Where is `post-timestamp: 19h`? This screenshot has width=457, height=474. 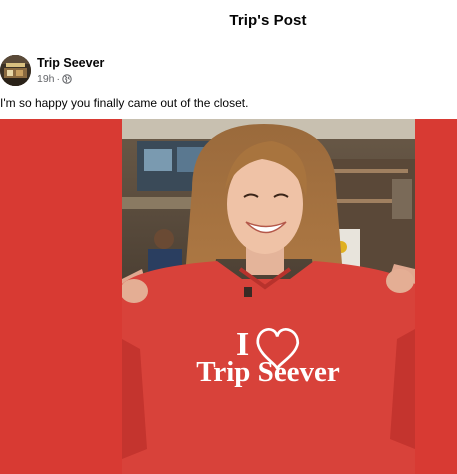 post-timestamp: 19h is located at coordinates (46, 79).